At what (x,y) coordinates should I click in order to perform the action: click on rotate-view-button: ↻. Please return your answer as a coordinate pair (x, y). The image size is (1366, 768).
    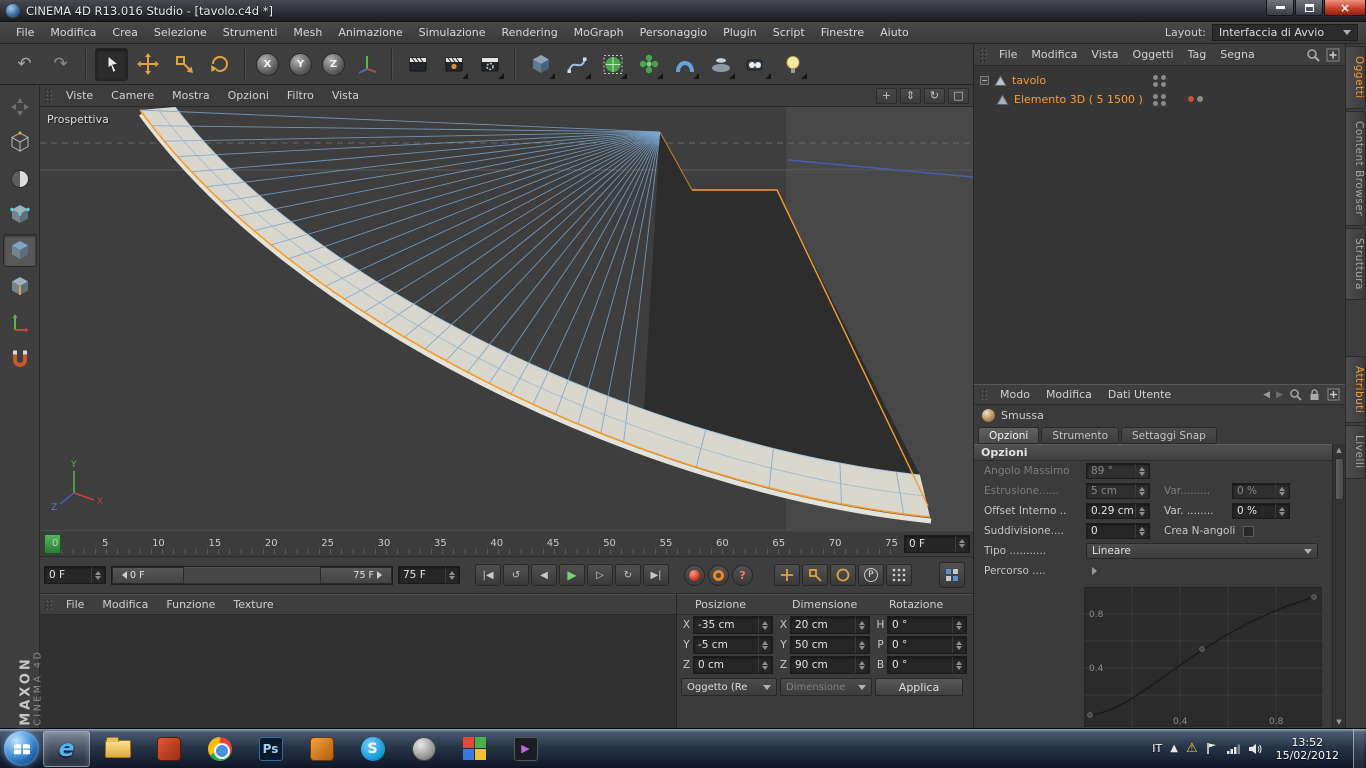
    Looking at the image, I should click on (934, 95).